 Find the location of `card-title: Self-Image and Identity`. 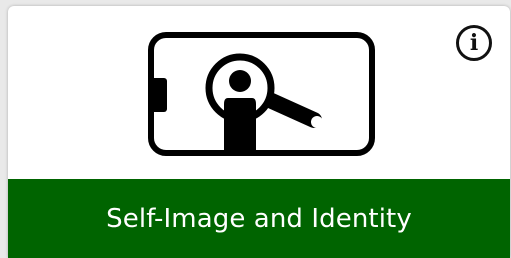

card-title: Self-Image and Identity is located at coordinates (259, 219).